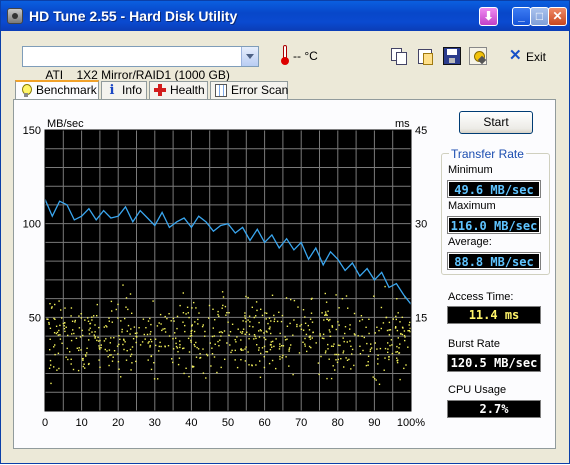 The height and width of the screenshot is (465, 570). Describe the element at coordinates (496, 122) in the screenshot. I see `start-button: Start` at that location.